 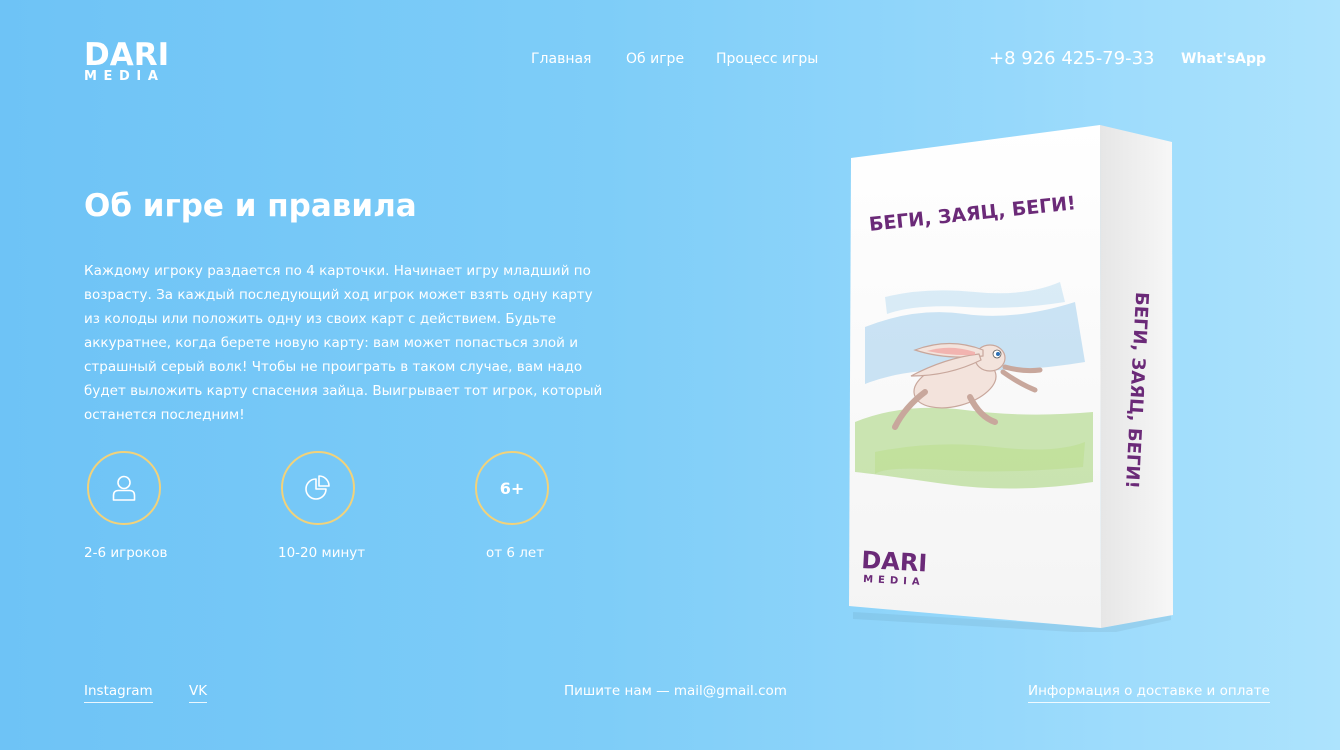 What do you see at coordinates (655, 59) in the screenshot?
I see `nav-item-about: Об игре` at bounding box center [655, 59].